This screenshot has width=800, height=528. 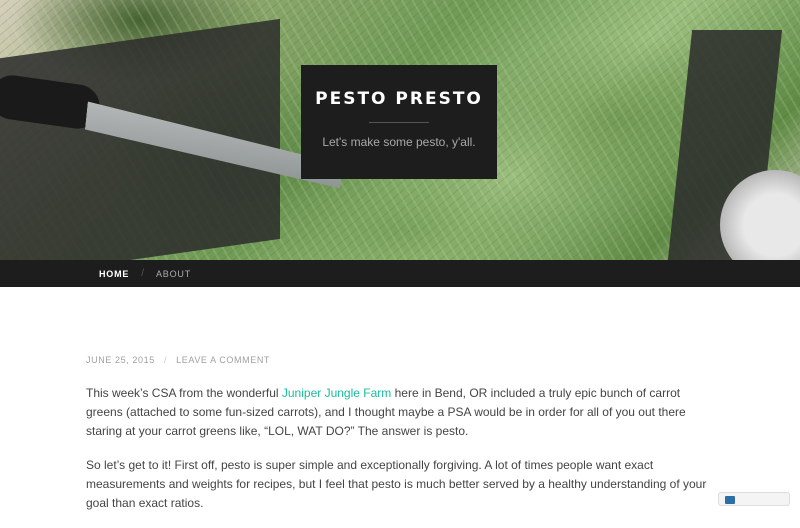 I want to click on post-meta: JUNE 25, 2015 / LEAVE A COMMENT, so click(x=401, y=360).